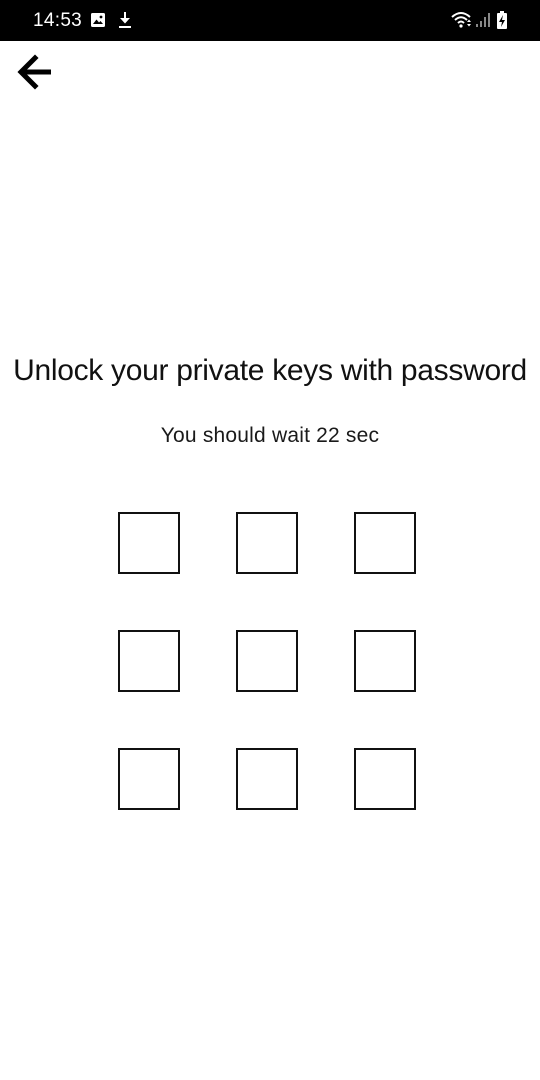 This screenshot has height=1080, width=540. Describe the element at coordinates (270, 435) in the screenshot. I see `wait-message: You should wait 22 sec` at that location.